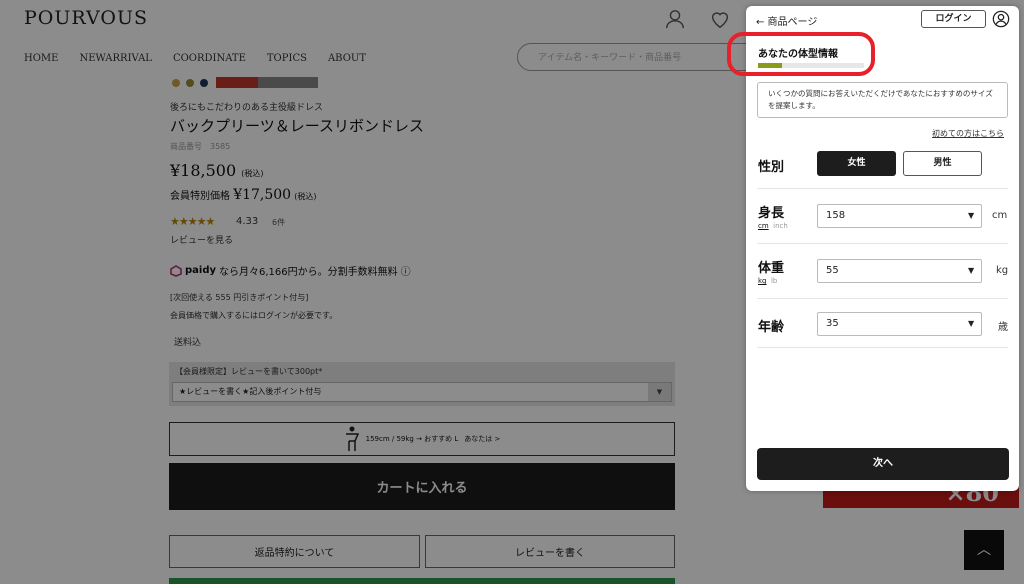 Image resolution: width=1024 pixels, height=584 pixels. What do you see at coordinates (1000, 215) in the screenshot?
I see `height-unit: cm` at bounding box center [1000, 215].